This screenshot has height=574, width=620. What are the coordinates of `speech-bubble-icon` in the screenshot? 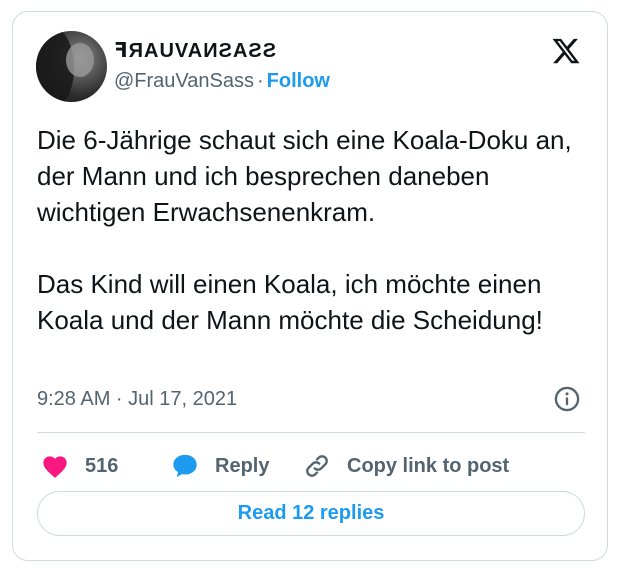 It's located at (185, 466).